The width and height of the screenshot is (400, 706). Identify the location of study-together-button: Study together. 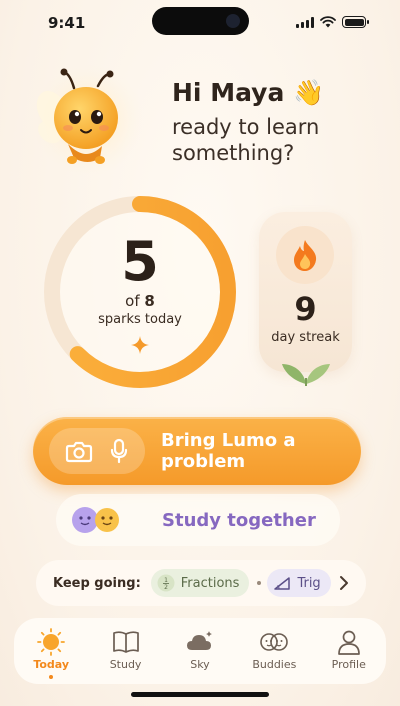
(198, 520).